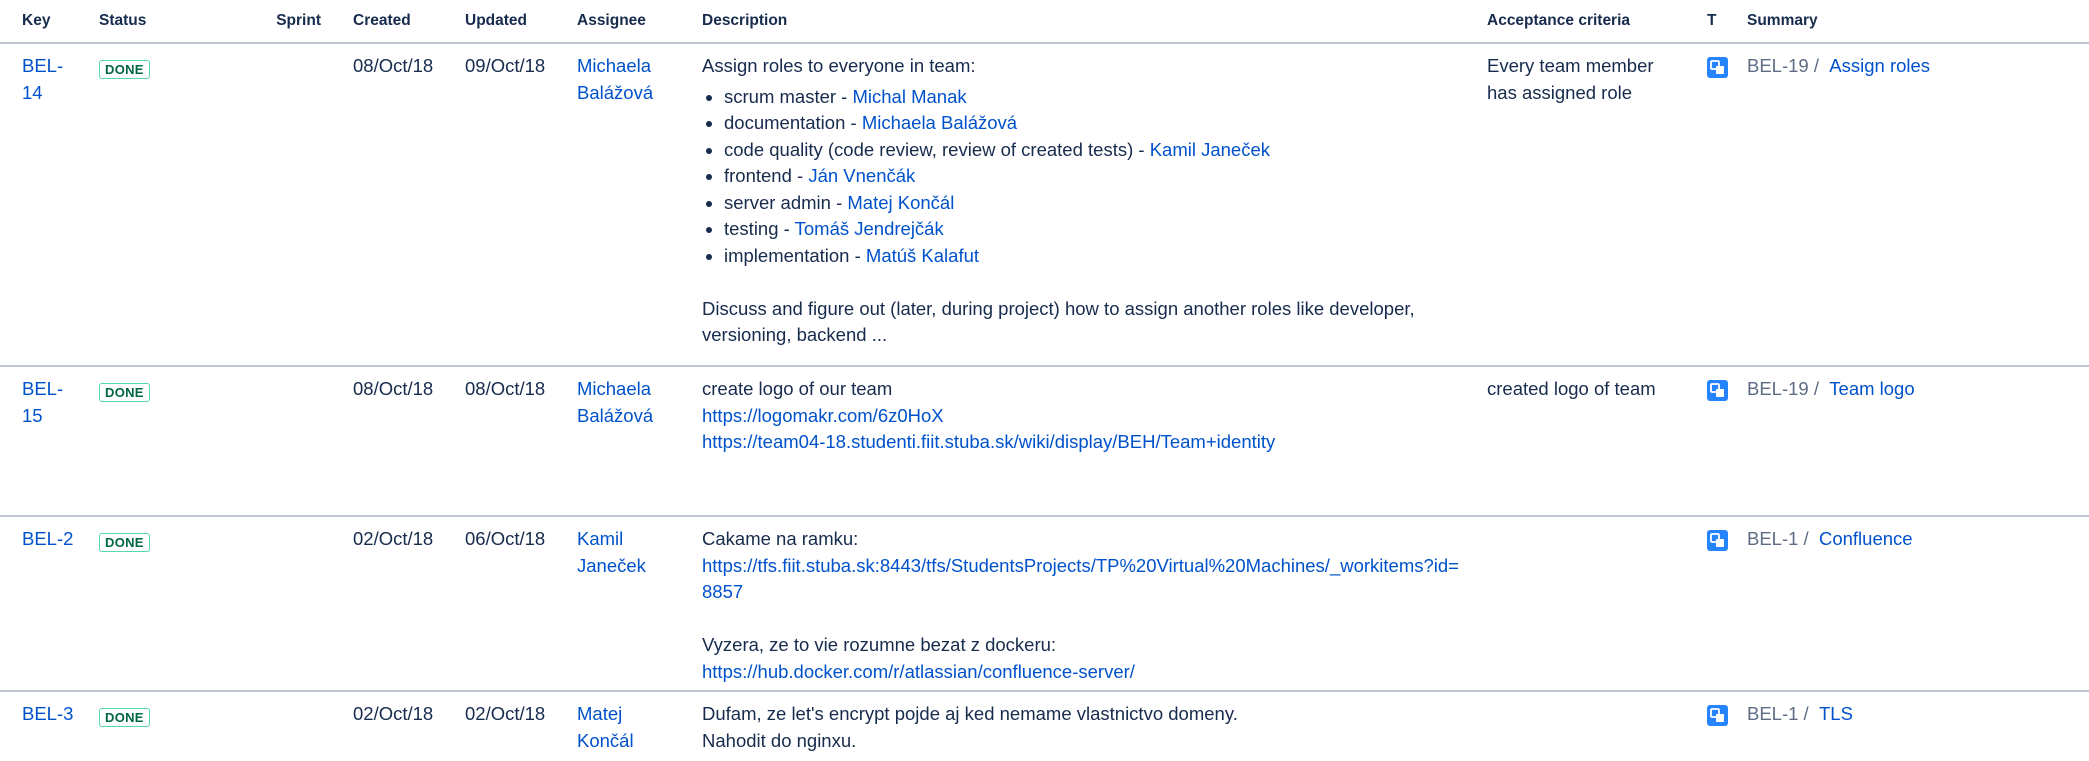 The image size is (2089, 761). I want to click on user-mention-link: Kamil Janeček, so click(1210, 149).